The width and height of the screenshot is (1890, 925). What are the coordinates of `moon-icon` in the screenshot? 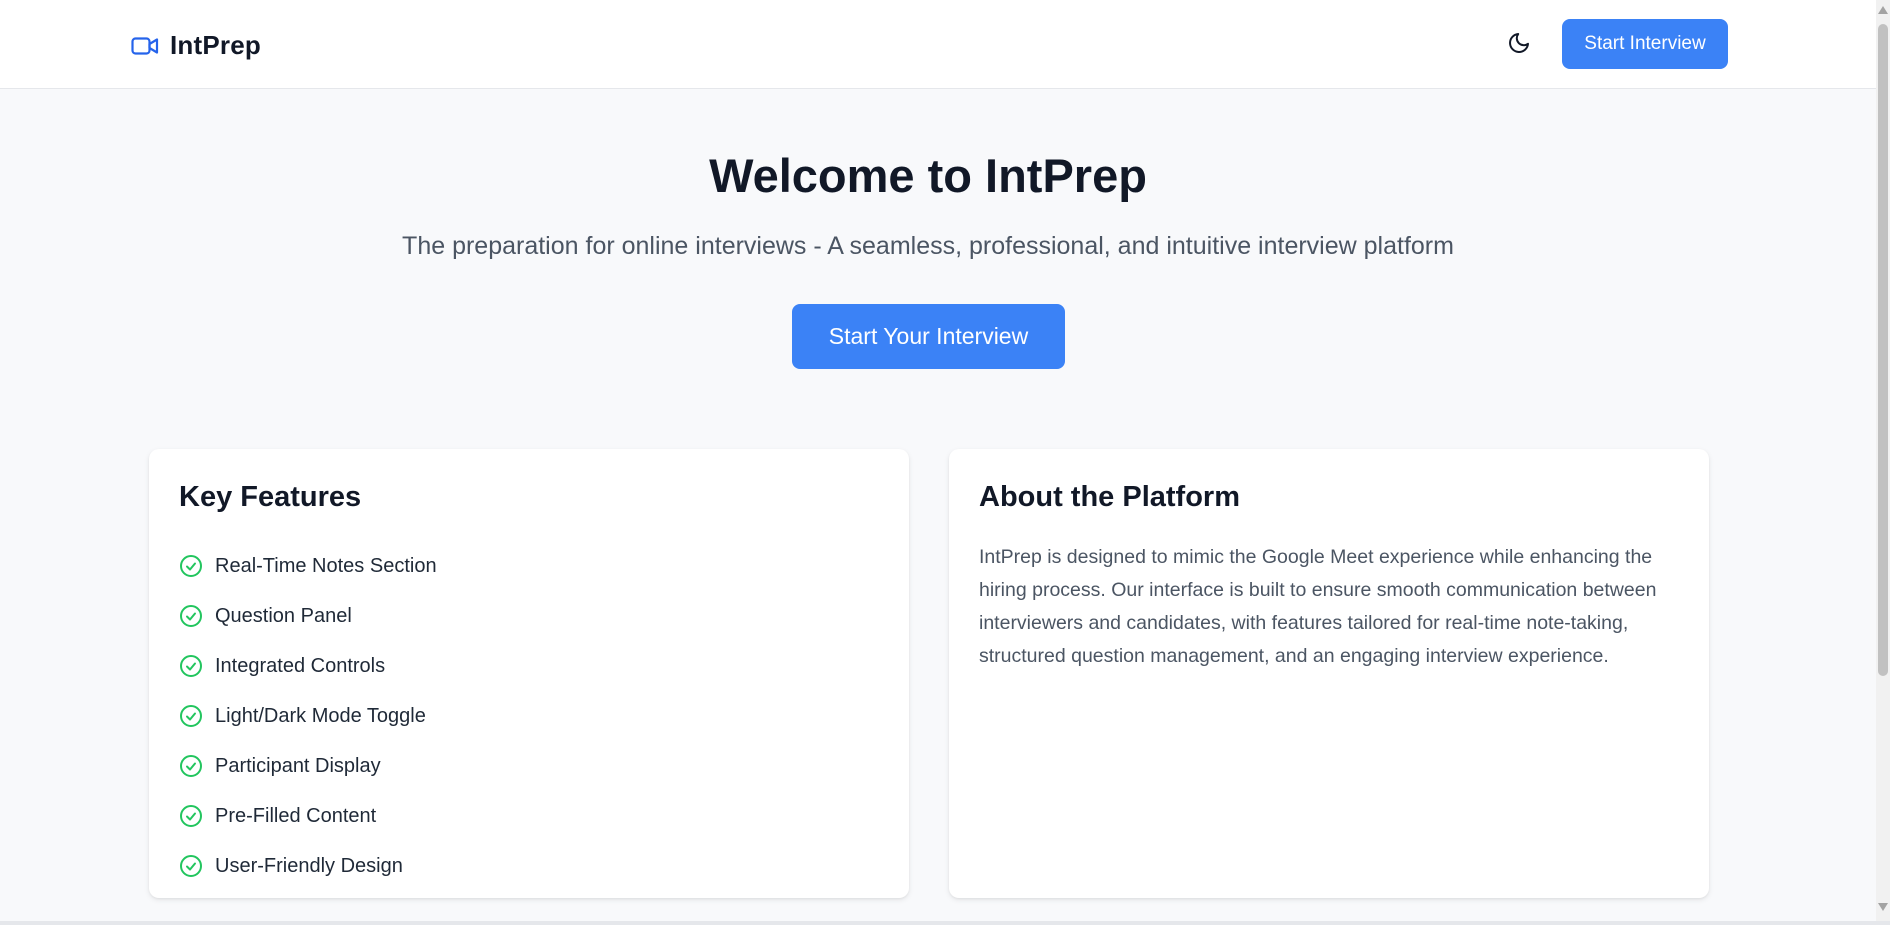 It's located at (1519, 45).